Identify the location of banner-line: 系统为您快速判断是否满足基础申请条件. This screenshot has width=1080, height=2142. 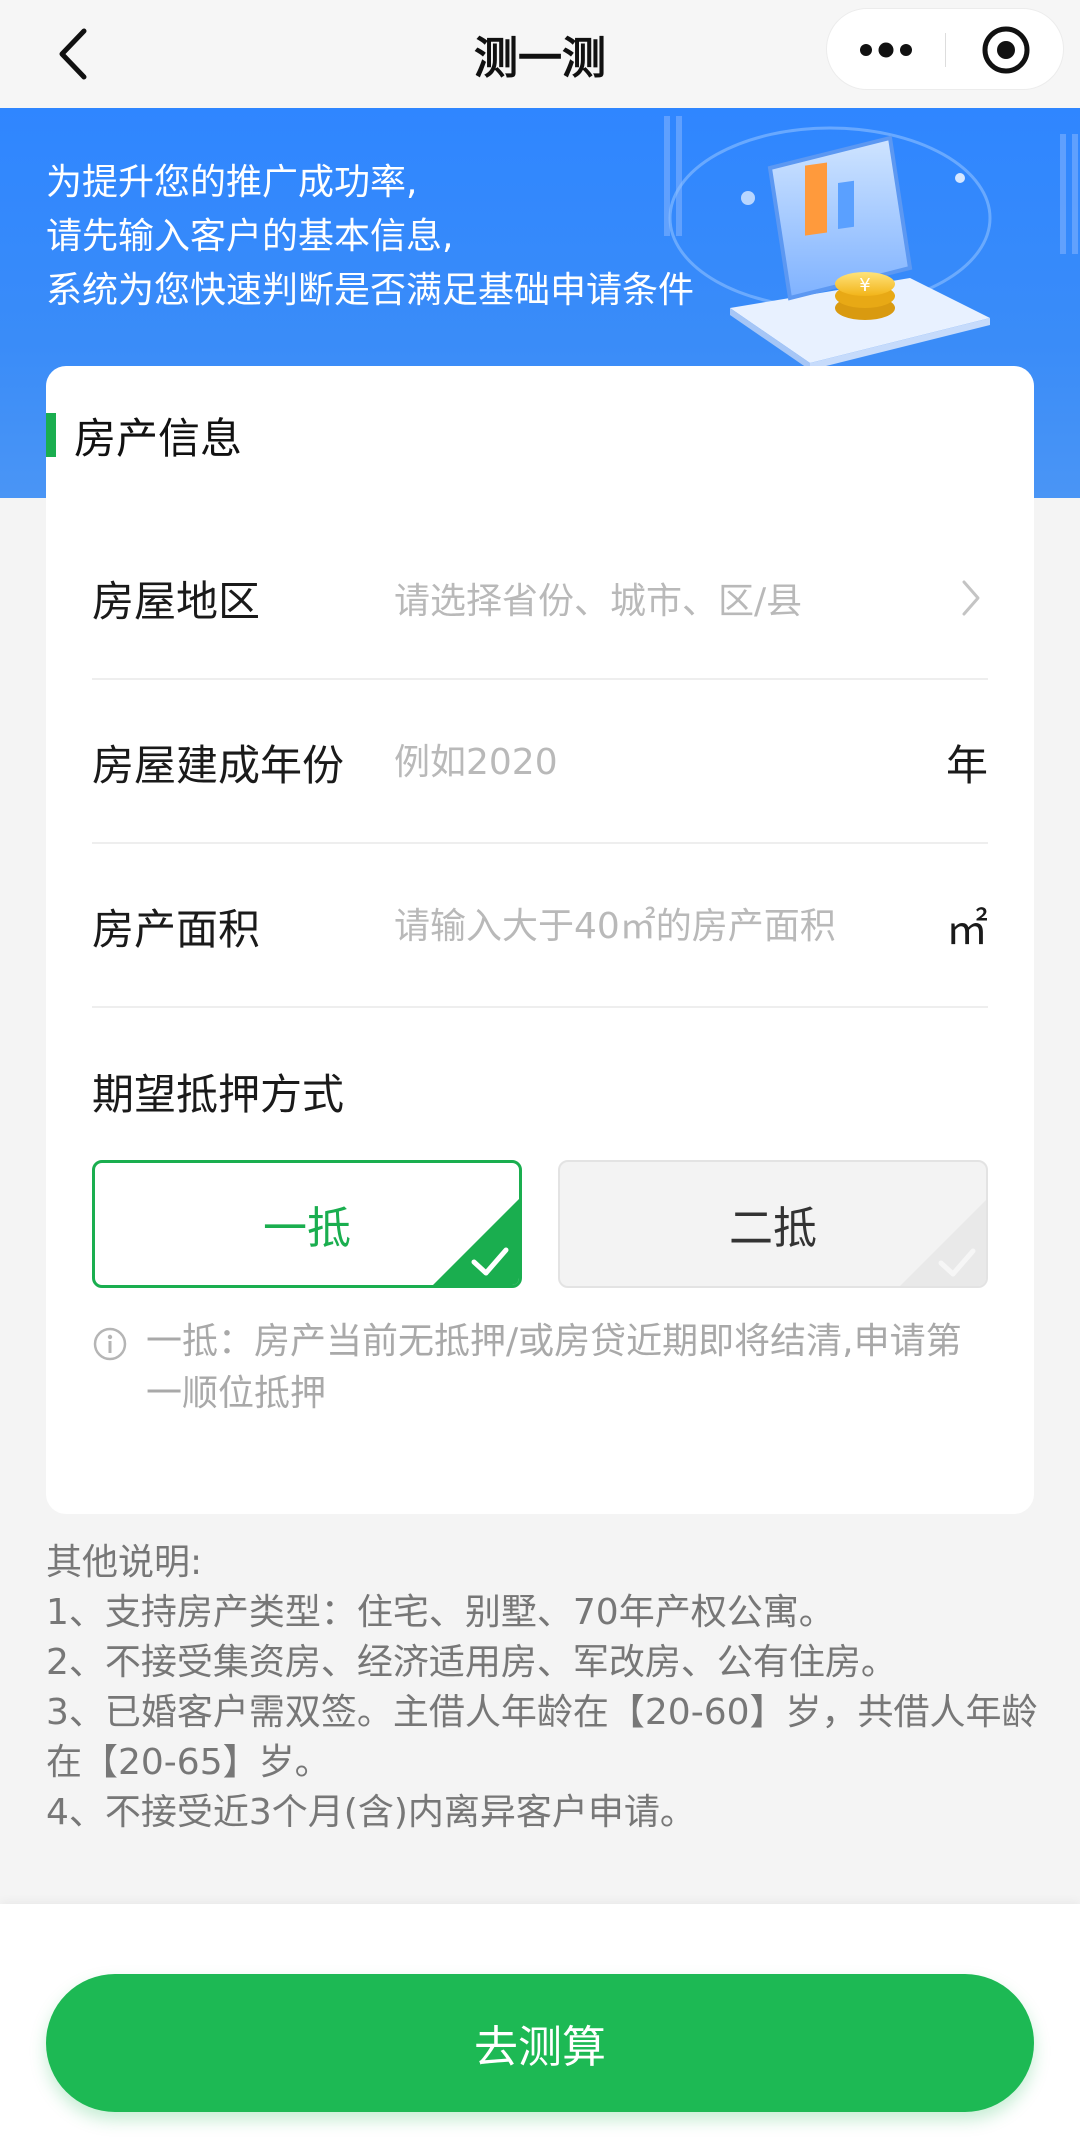
(370, 290).